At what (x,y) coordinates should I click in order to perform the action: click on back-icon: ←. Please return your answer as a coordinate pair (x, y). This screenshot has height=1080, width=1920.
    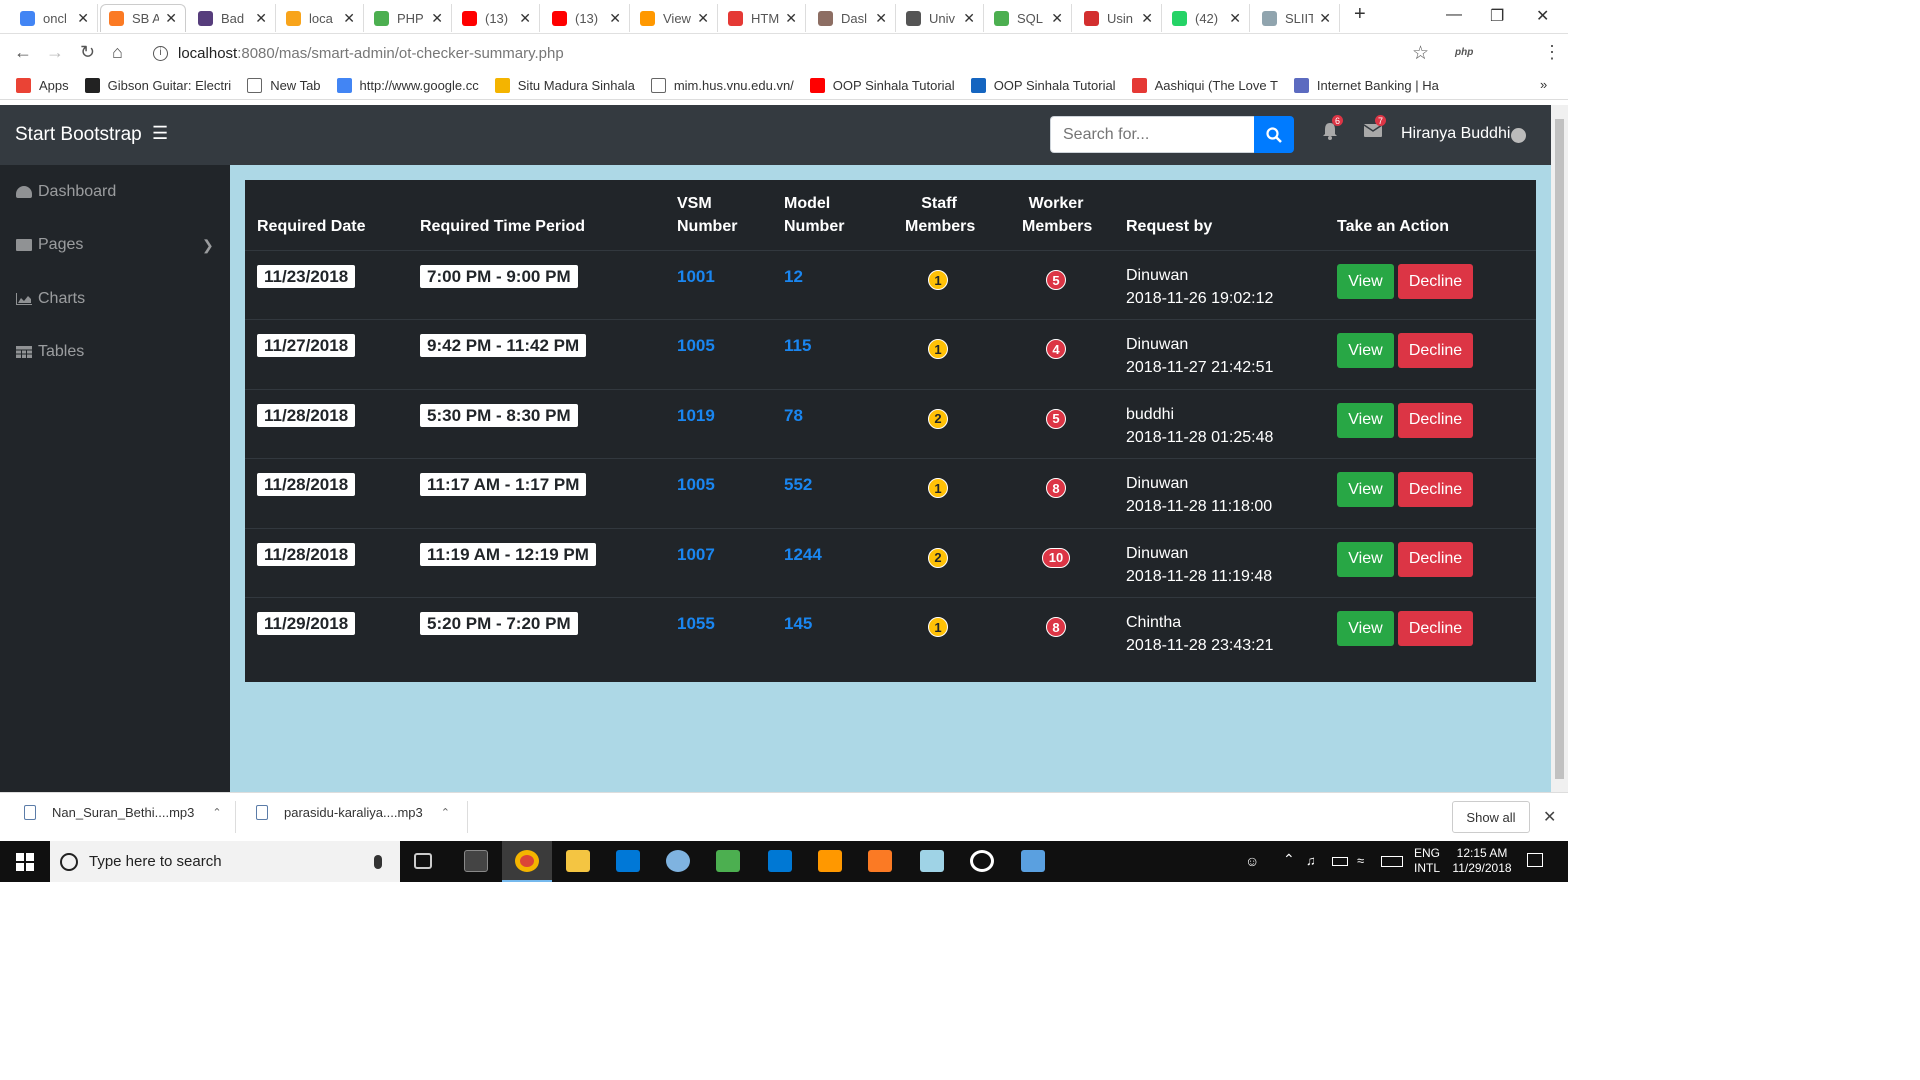
    Looking at the image, I should click on (23, 52).